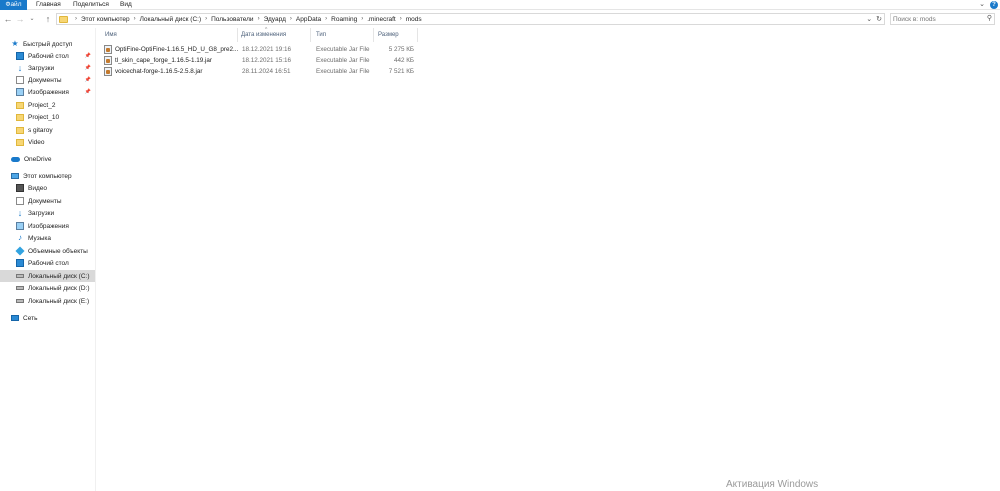 This screenshot has height=491, width=1000. What do you see at coordinates (381, 19) in the screenshot?
I see `breadcrumb-minecraft: .minecraft` at bounding box center [381, 19].